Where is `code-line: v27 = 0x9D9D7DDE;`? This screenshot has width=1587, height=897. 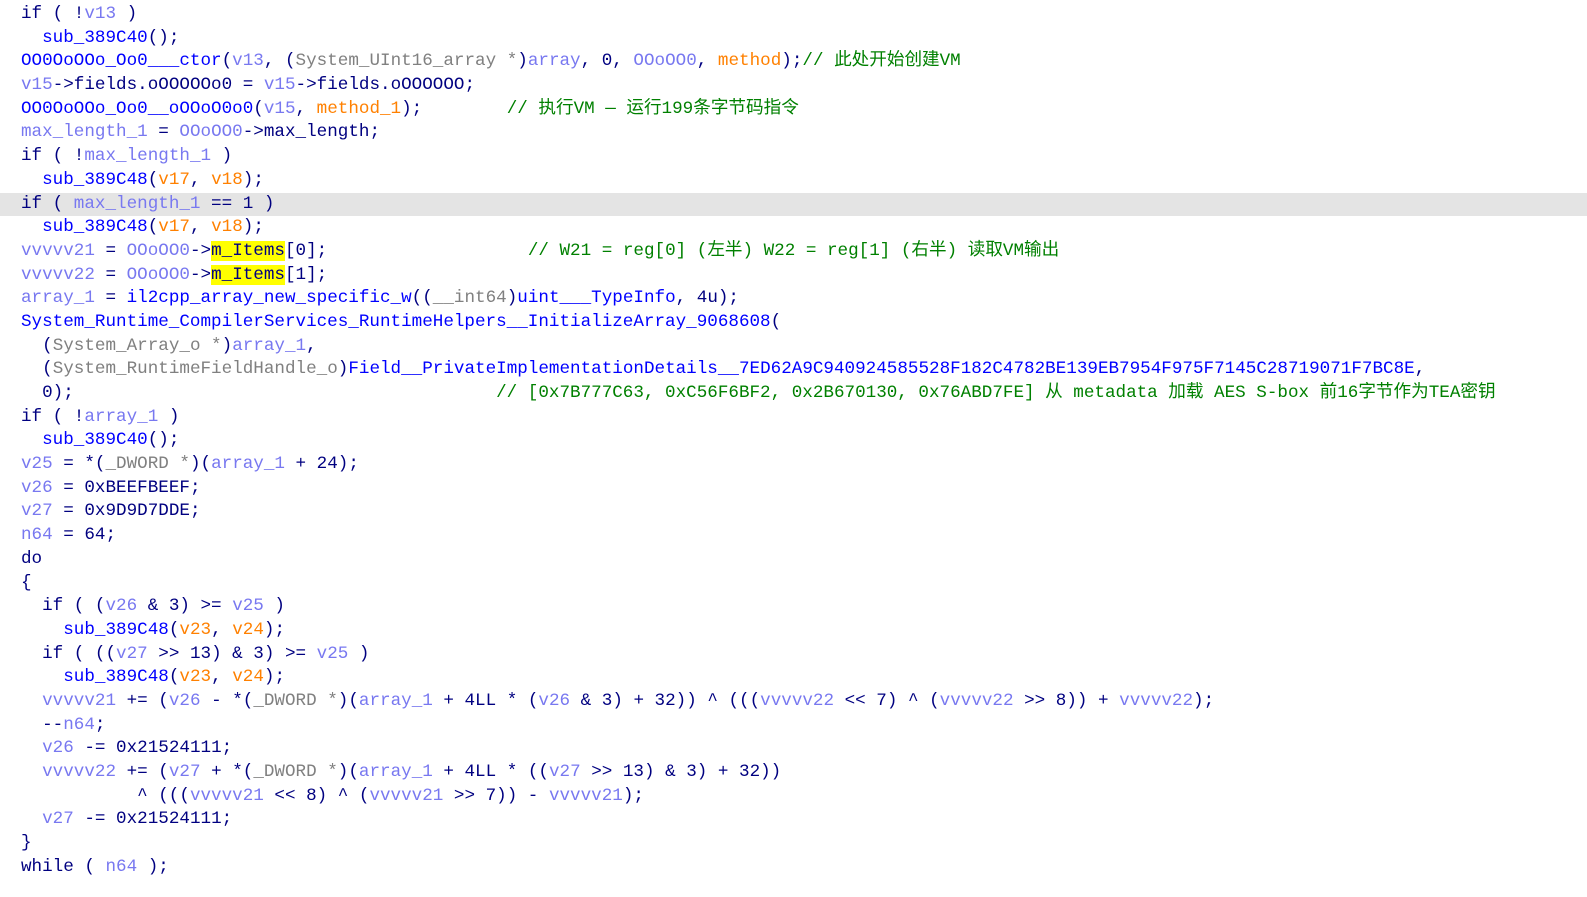 code-line: v27 = 0x9D9D7DDE; is located at coordinates (793, 512).